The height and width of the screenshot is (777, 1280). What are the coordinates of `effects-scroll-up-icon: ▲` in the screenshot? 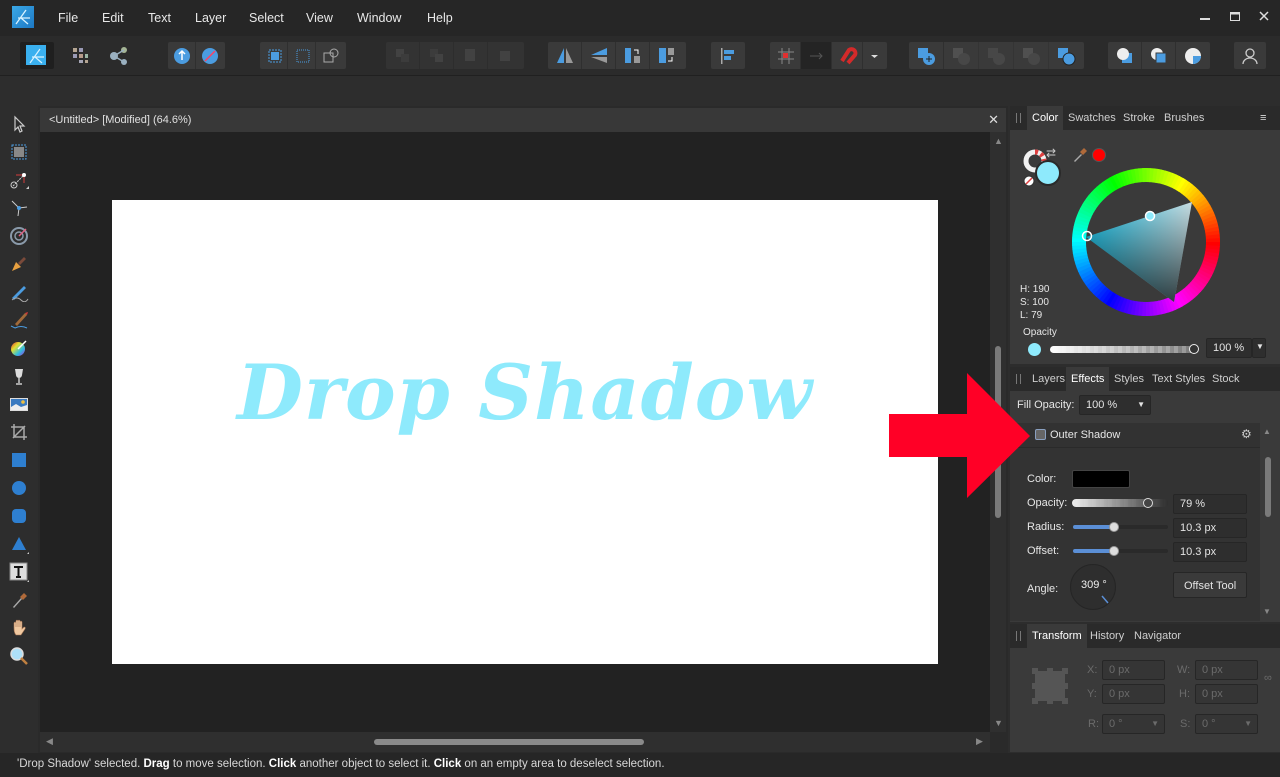 It's located at (1267, 431).